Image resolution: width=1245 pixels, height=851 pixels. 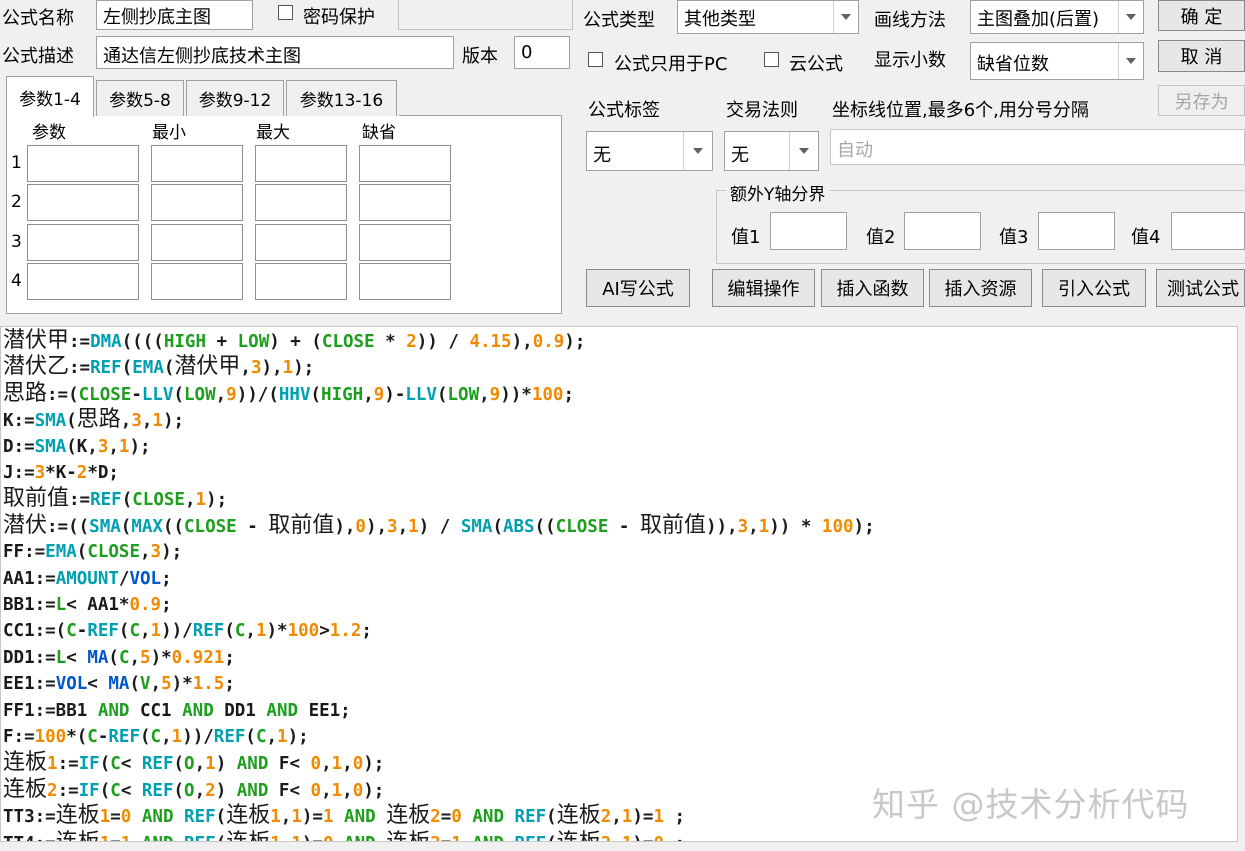 What do you see at coordinates (960, 110) in the screenshot?
I see `axis-label: 坐标线位置,最多6个,用分号分隔` at bounding box center [960, 110].